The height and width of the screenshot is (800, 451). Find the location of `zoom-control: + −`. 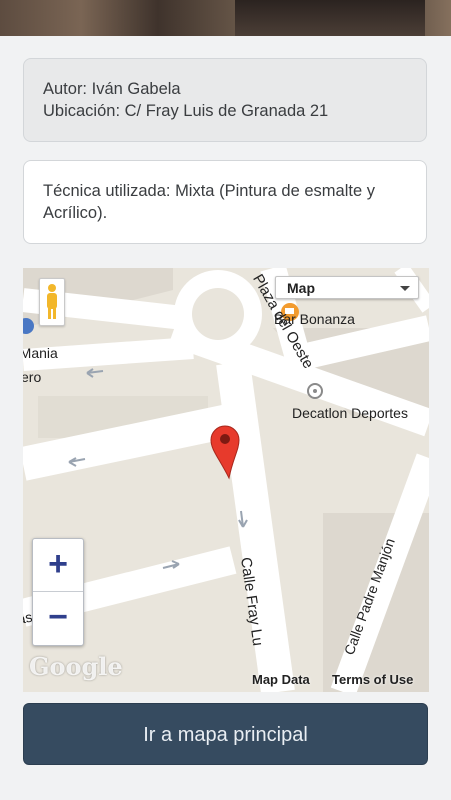

zoom-control: + − is located at coordinates (58, 592).